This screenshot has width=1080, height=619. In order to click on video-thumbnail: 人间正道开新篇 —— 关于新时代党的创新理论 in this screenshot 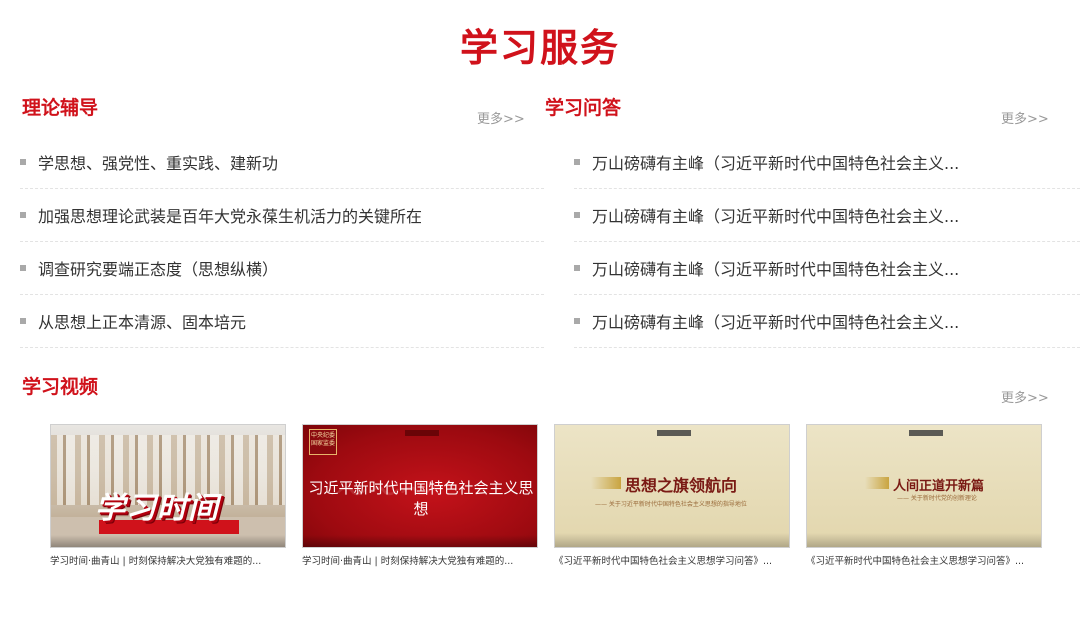, I will do `click(924, 486)`.